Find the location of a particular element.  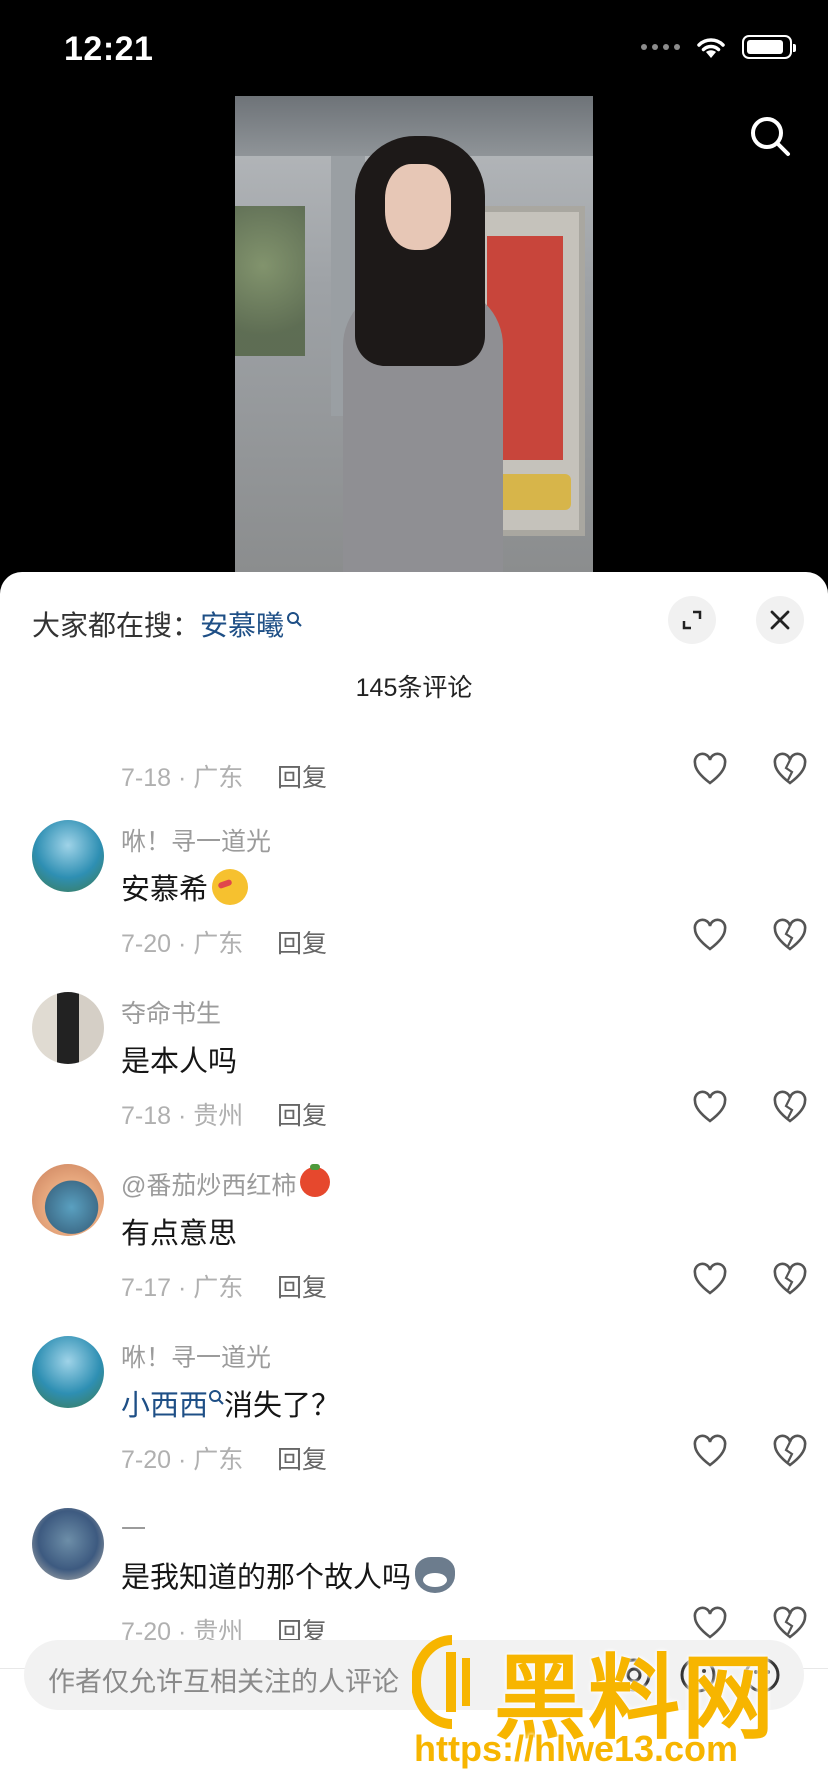

comment-input-placeholder: 作者仅允许互相关注的人评论 is located at coordinates (223, 1682).